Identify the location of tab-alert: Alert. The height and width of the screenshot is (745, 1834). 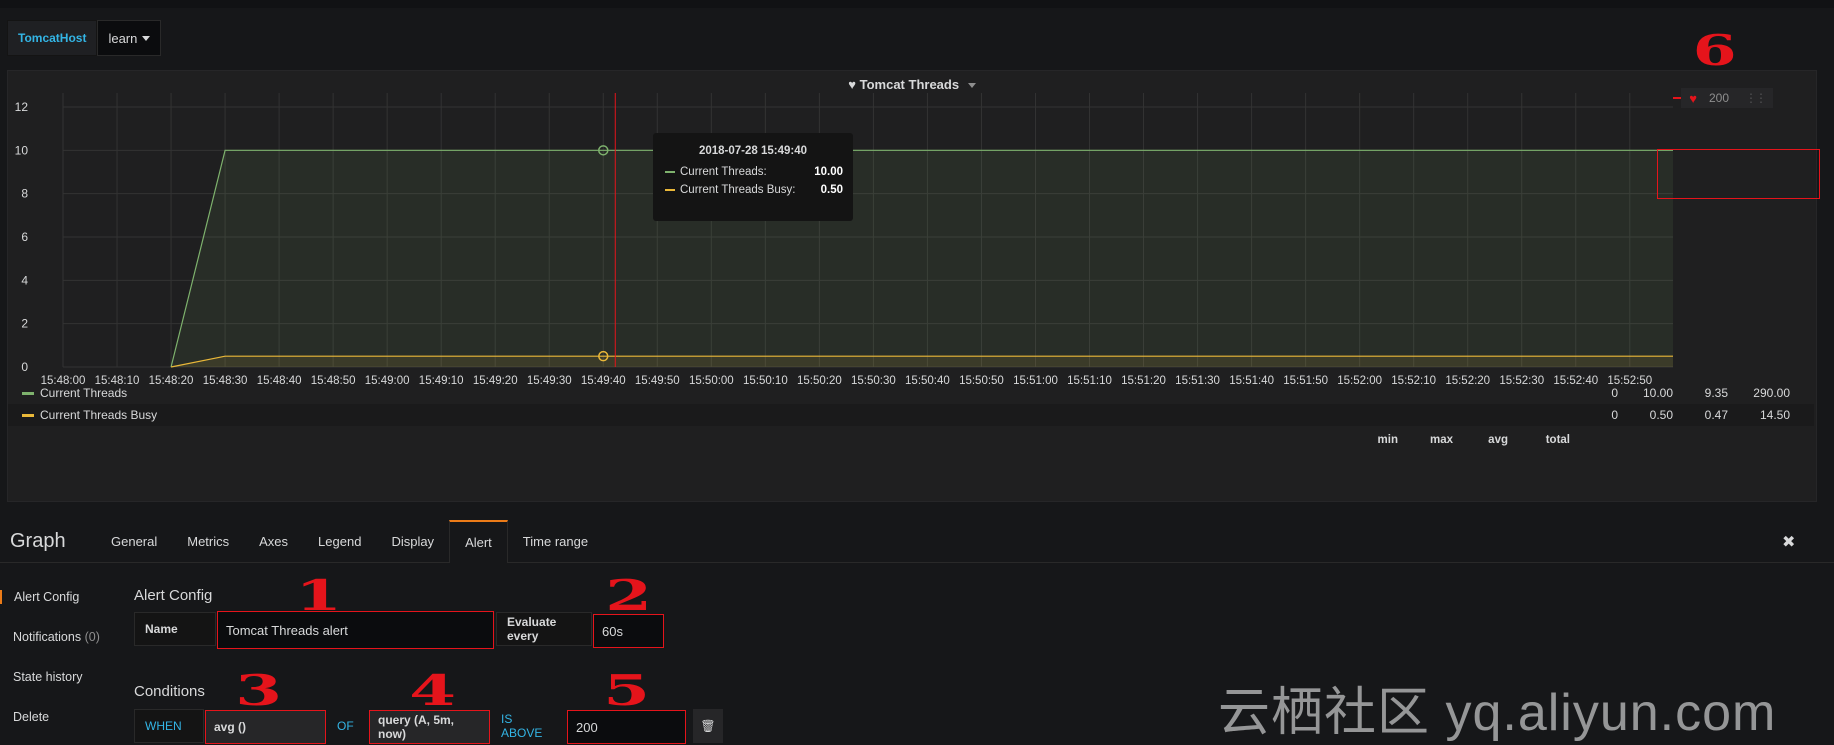
(478, 541).